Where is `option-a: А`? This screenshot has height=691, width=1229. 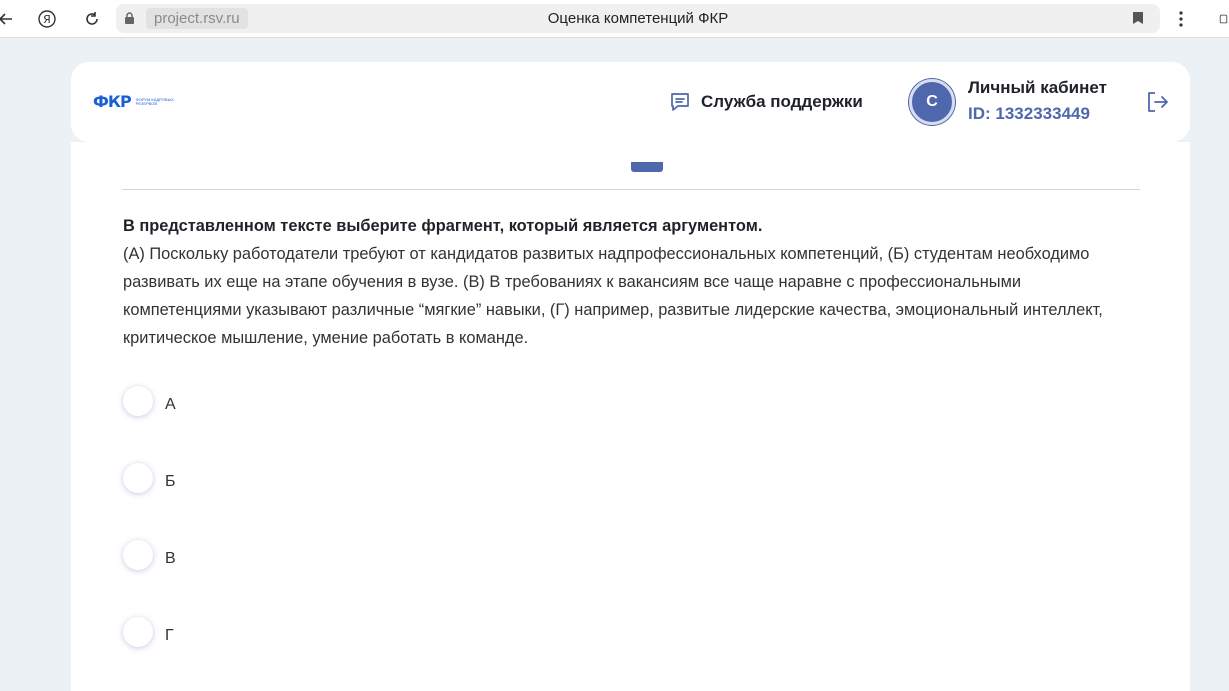 option-a: А is located at coordinates (149, 401).